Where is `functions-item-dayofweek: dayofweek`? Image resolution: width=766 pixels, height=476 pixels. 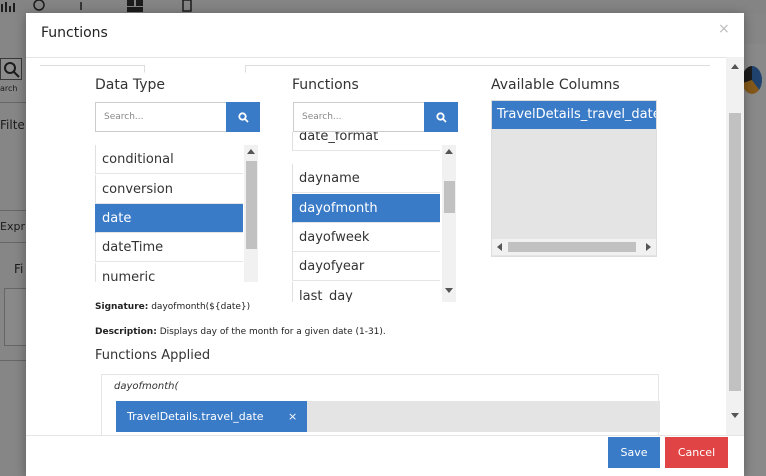
functions-item-dayofweek: dayofweek is located at coordinates (366, 237).